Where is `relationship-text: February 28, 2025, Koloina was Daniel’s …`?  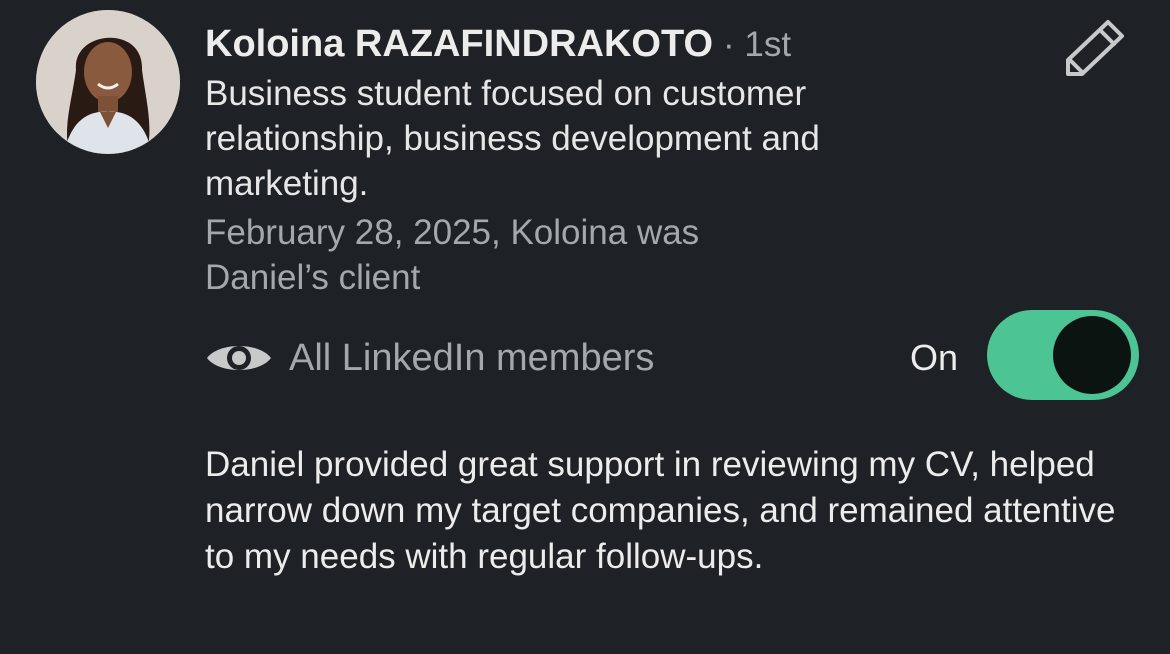 relationship-text: February 28, 2025, Koloina was Daniel’s … is located at coordinates (452, 255).